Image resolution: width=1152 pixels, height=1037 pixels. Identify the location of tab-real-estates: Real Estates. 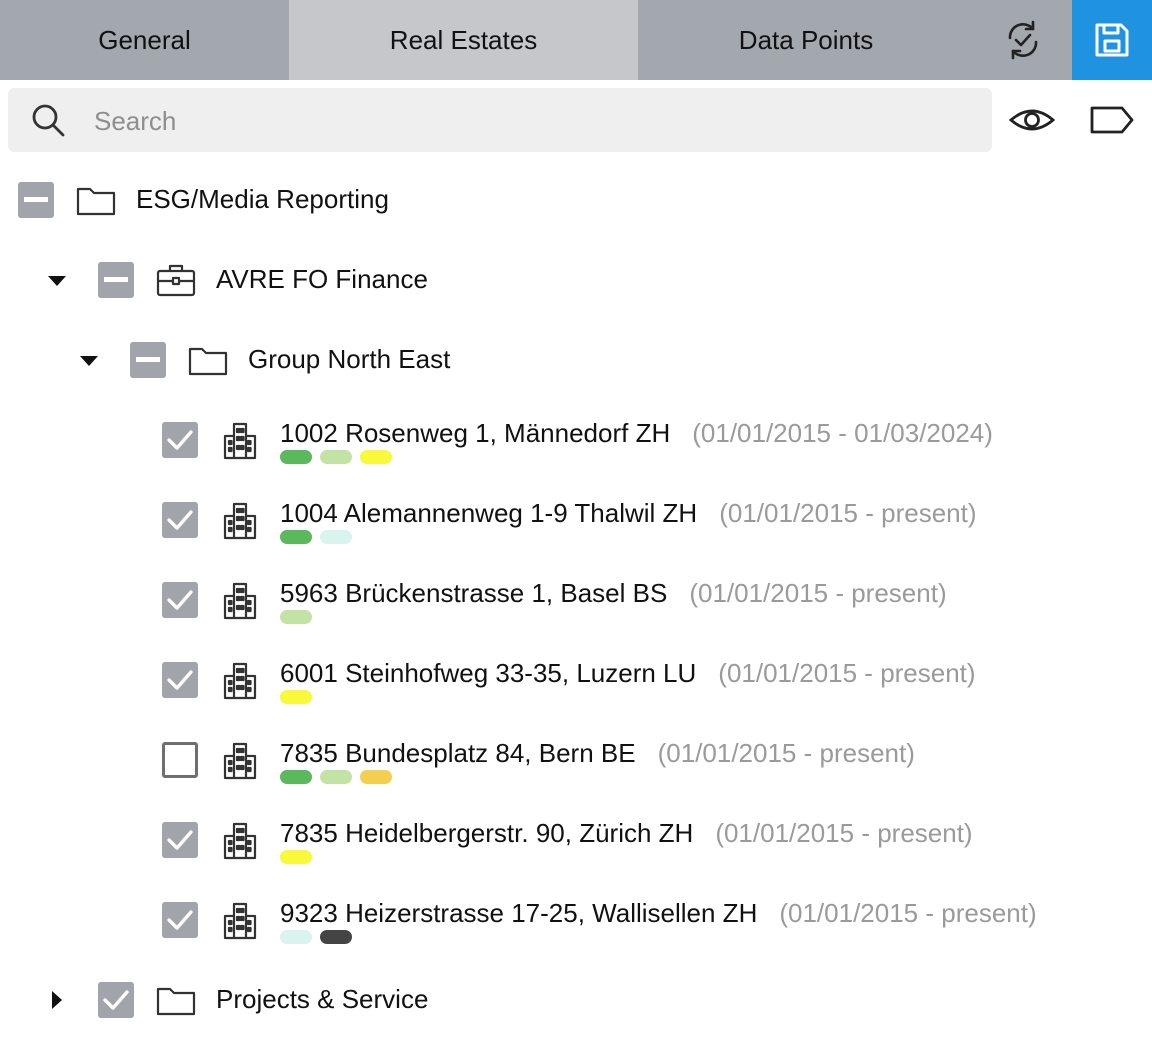
(463, 40).